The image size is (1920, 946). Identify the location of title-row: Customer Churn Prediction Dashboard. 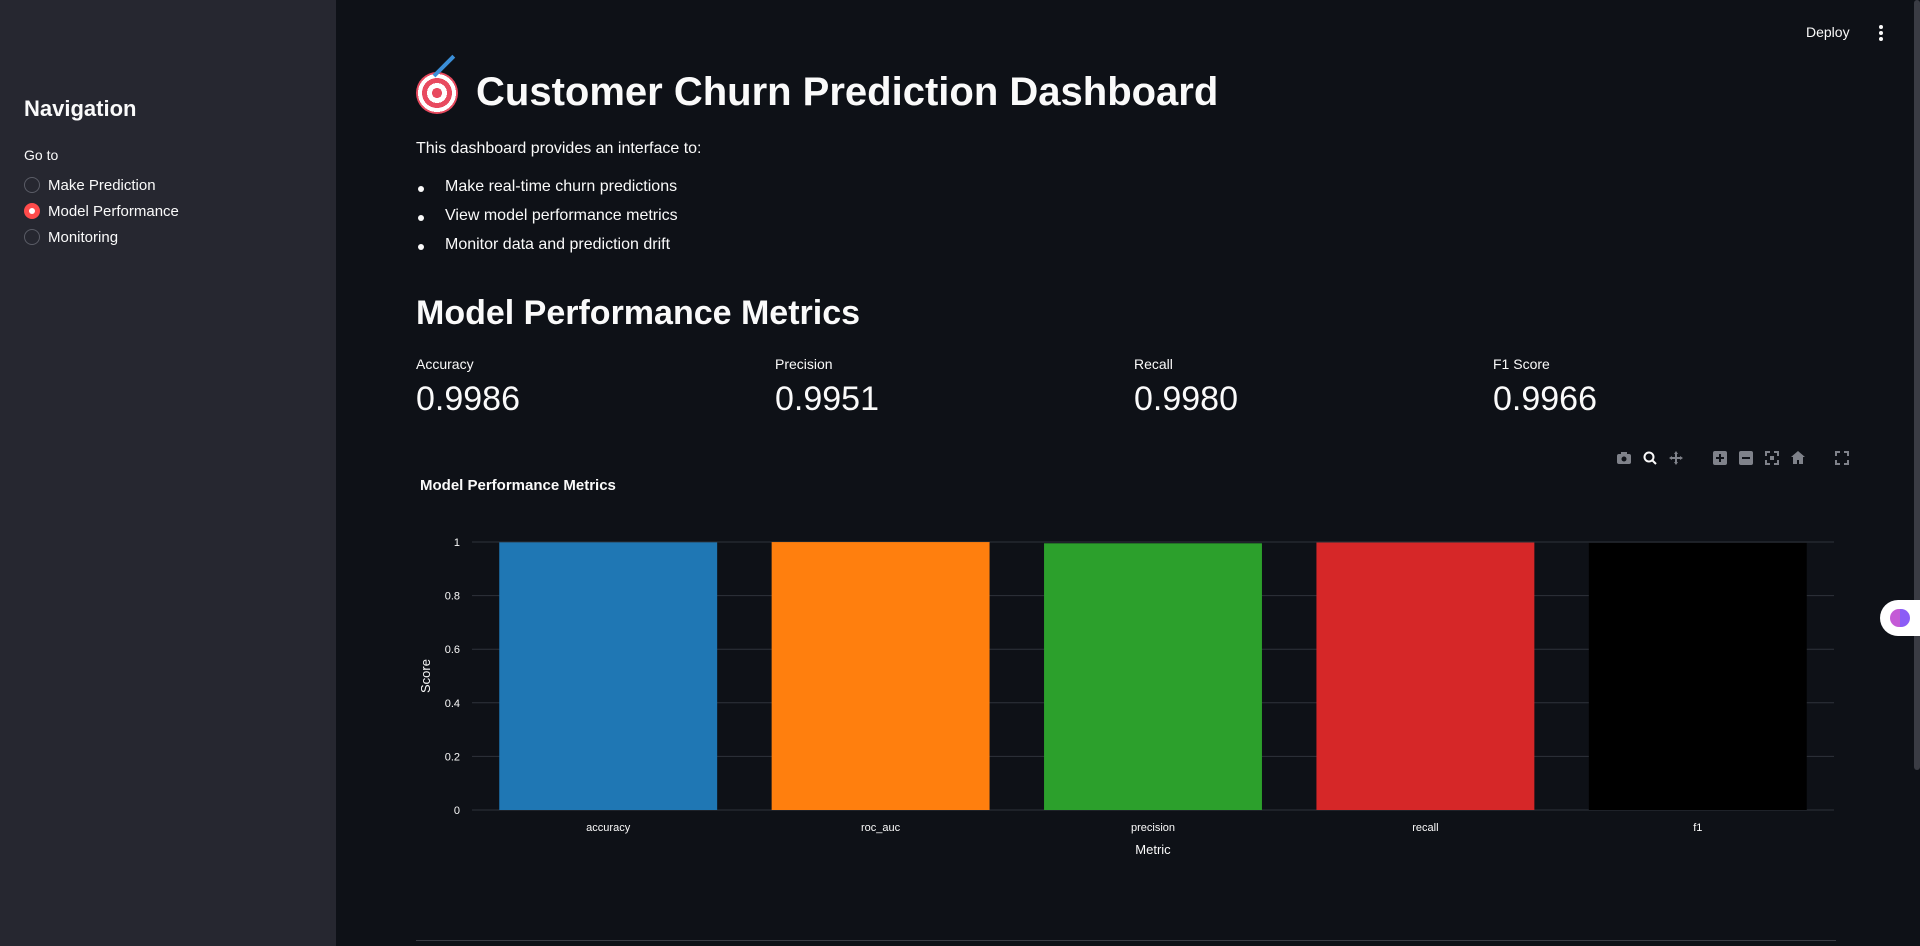
(817, 92).